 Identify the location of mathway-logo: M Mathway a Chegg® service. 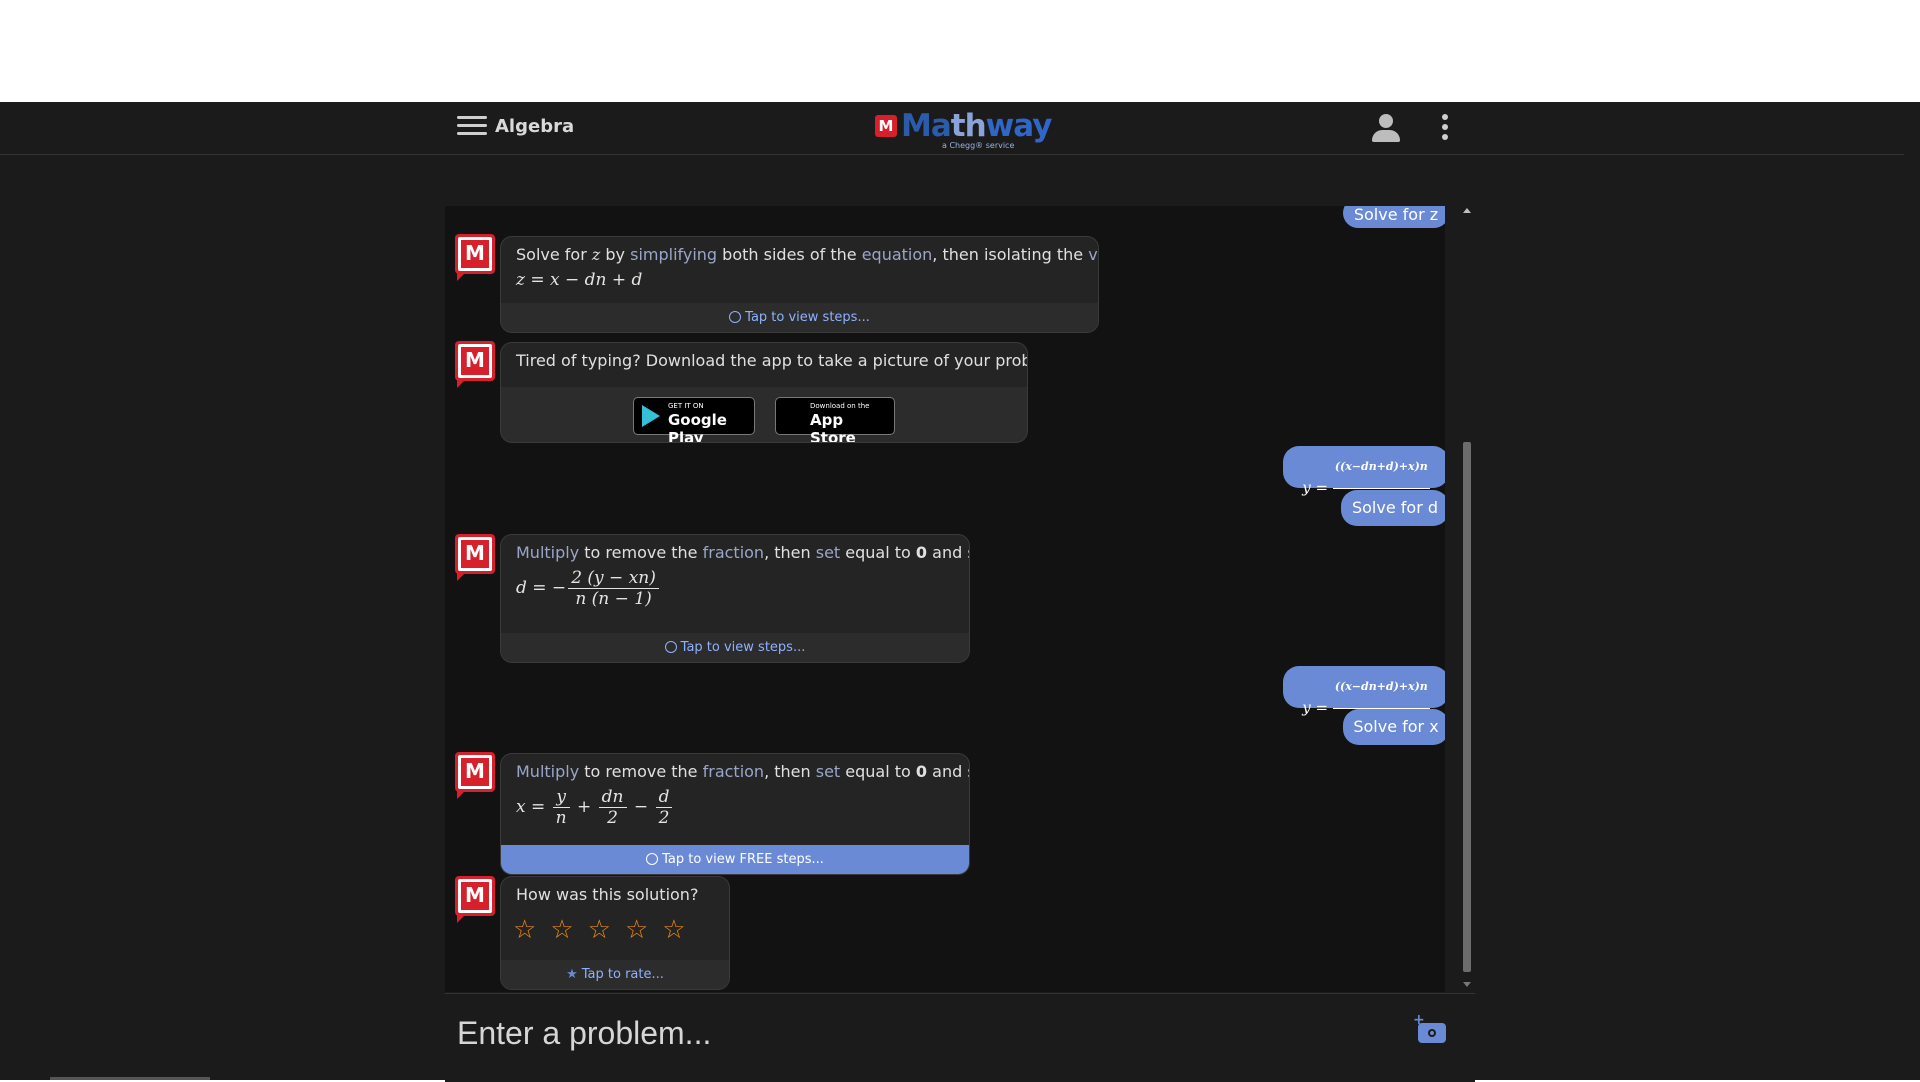
(963, 130).